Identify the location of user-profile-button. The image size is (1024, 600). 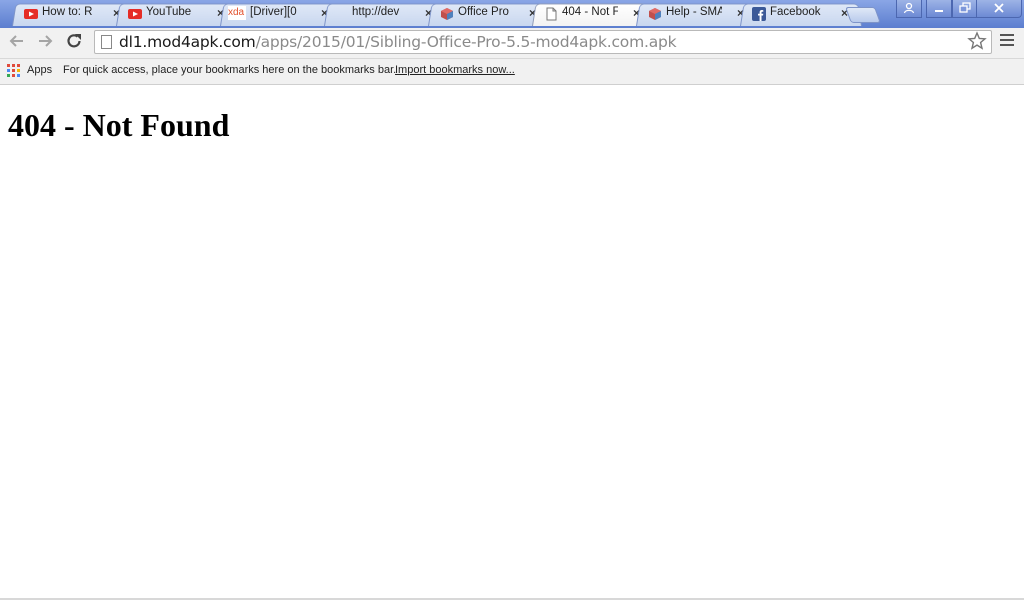
(909, 9).